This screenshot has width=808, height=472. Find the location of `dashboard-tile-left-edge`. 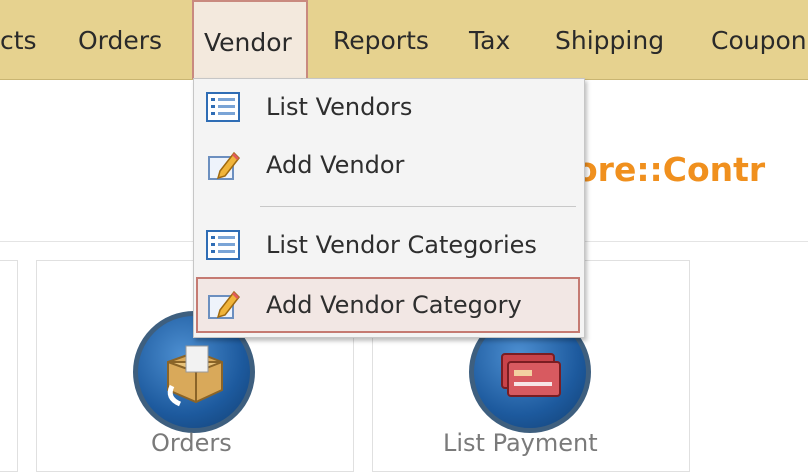

dashboard-tile-left-edge is located at coordinates (9, 366).